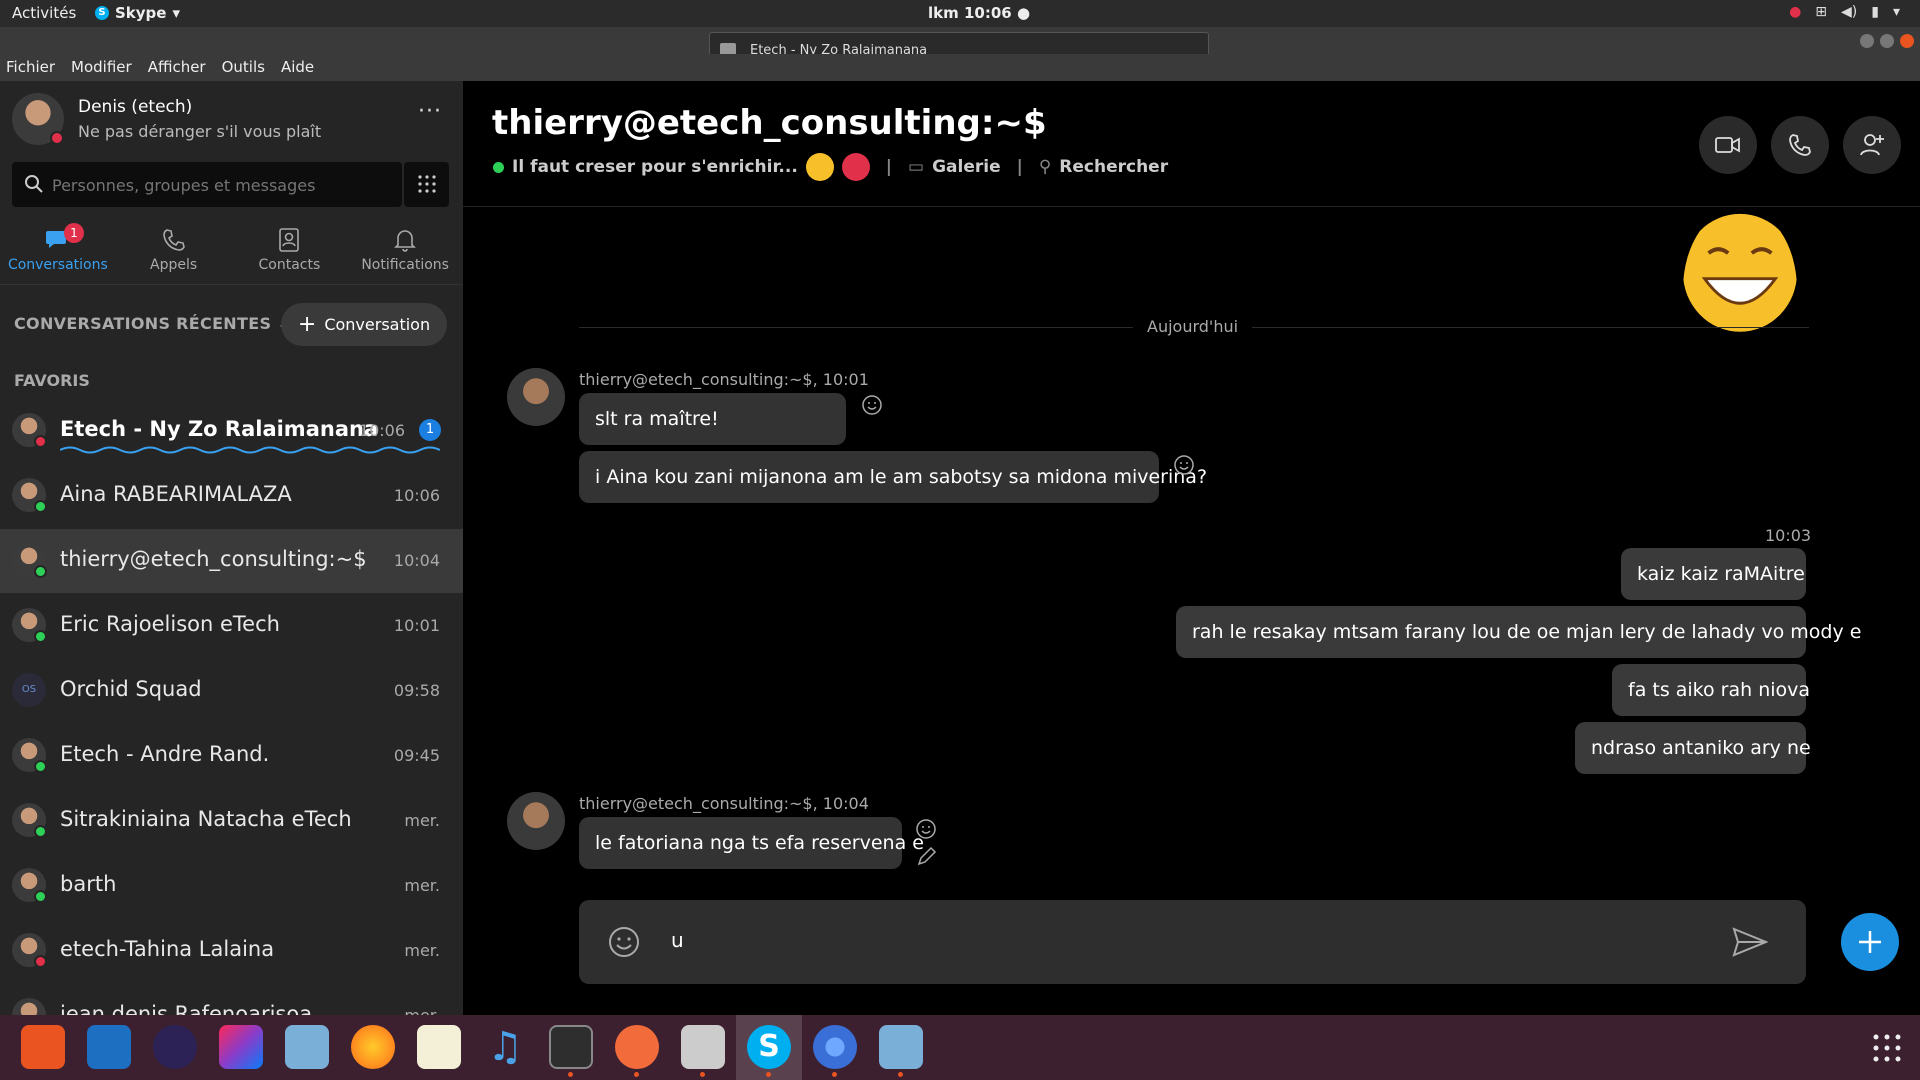  I want to click on menu-fichier: Fichier, so click(34, 67).